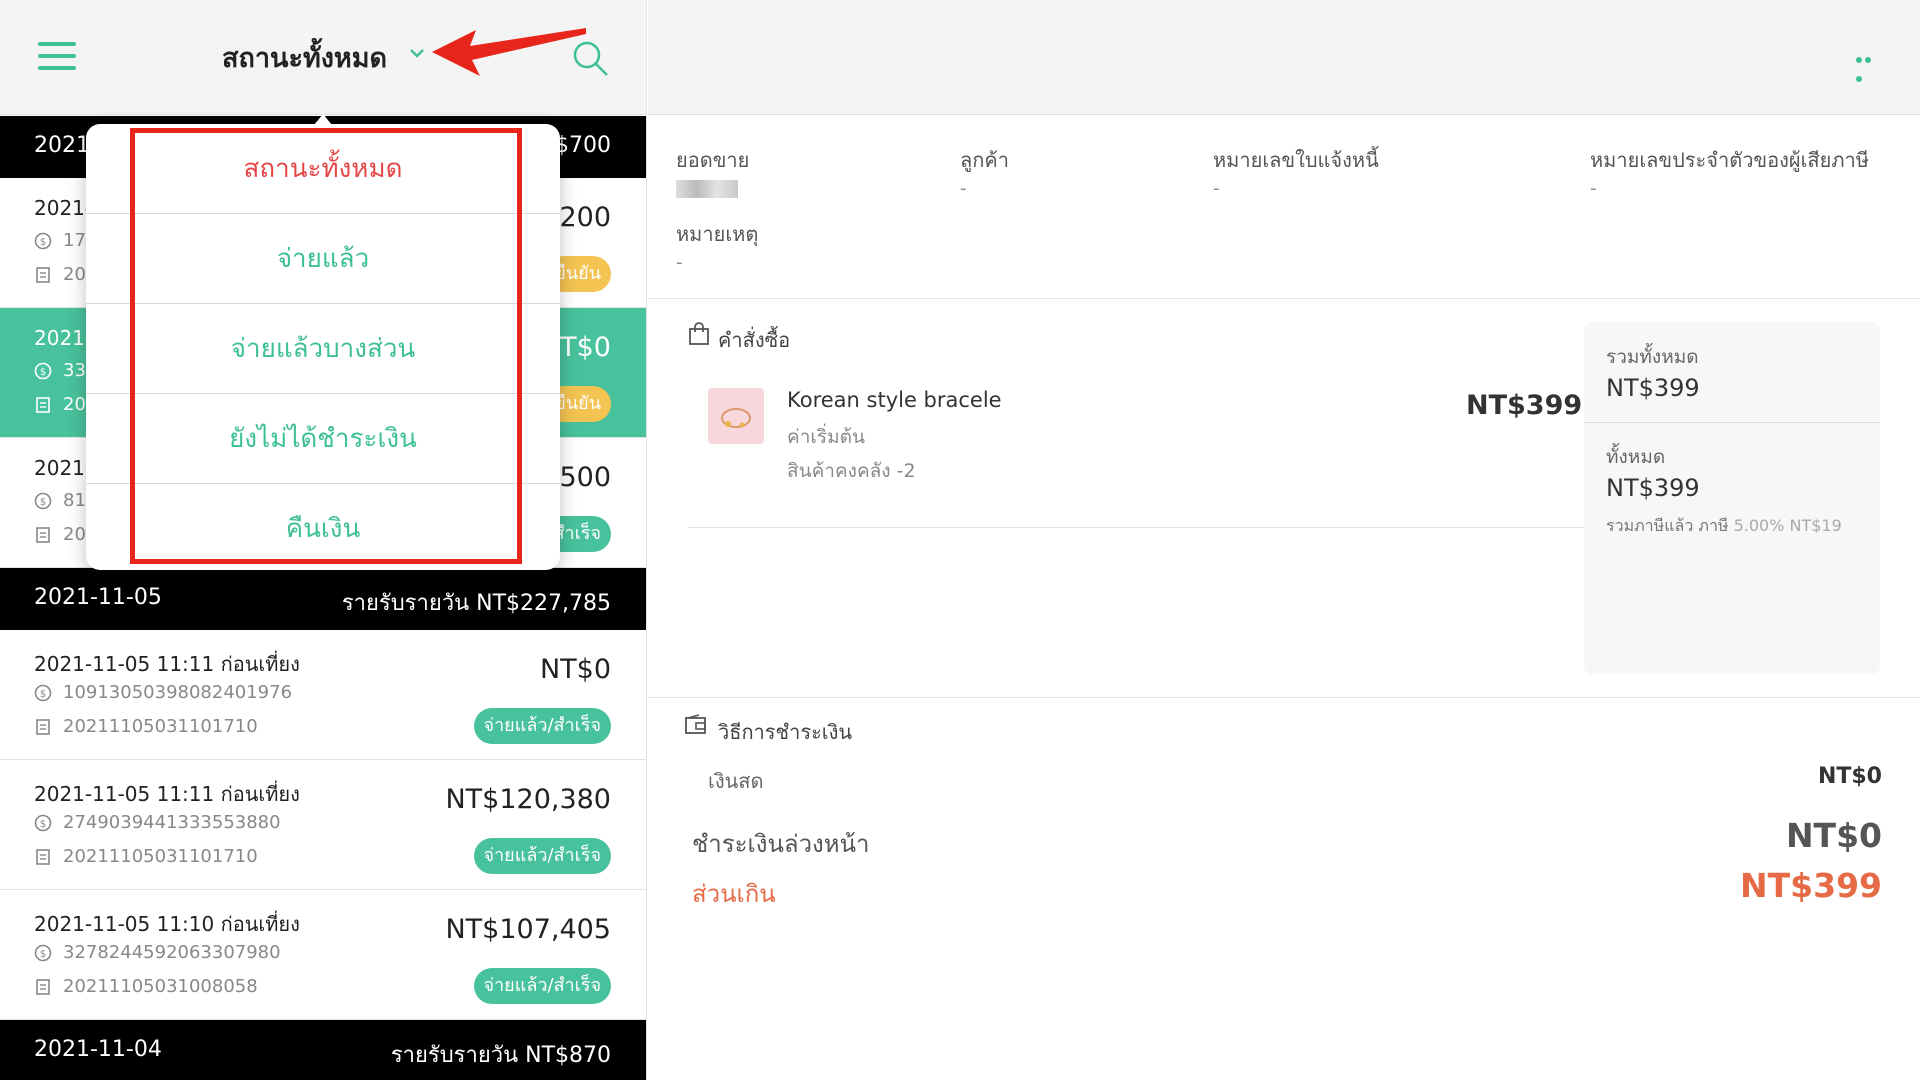  I want to click on row-invoice-number: 20211105031101710, so click(160, 856).